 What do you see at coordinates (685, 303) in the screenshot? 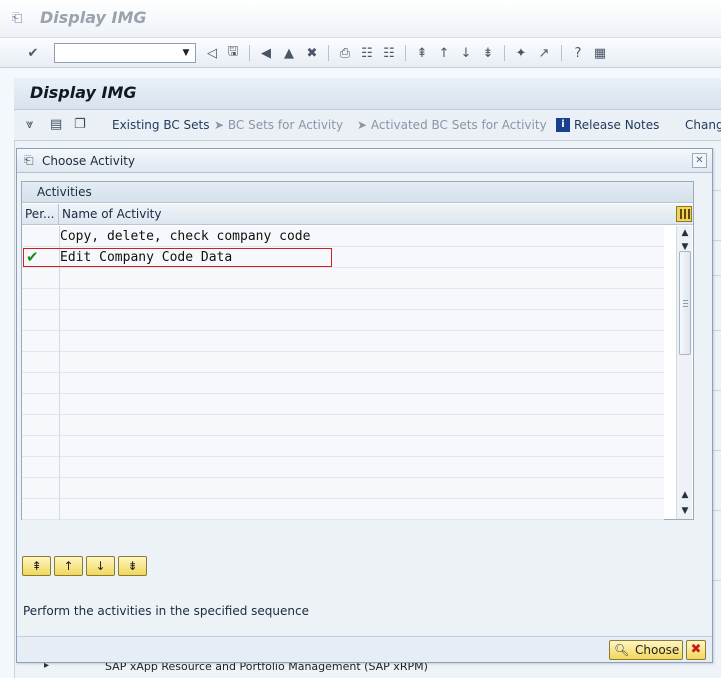
I see `scrollbar-thumb` at bounding box center [685, 303].